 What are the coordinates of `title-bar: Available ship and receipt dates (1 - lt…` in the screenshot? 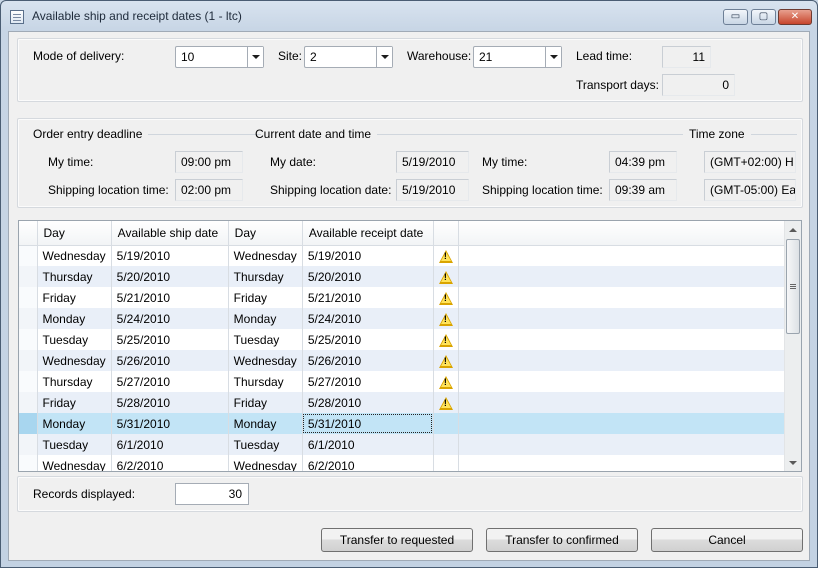 It's located at (409, 16).